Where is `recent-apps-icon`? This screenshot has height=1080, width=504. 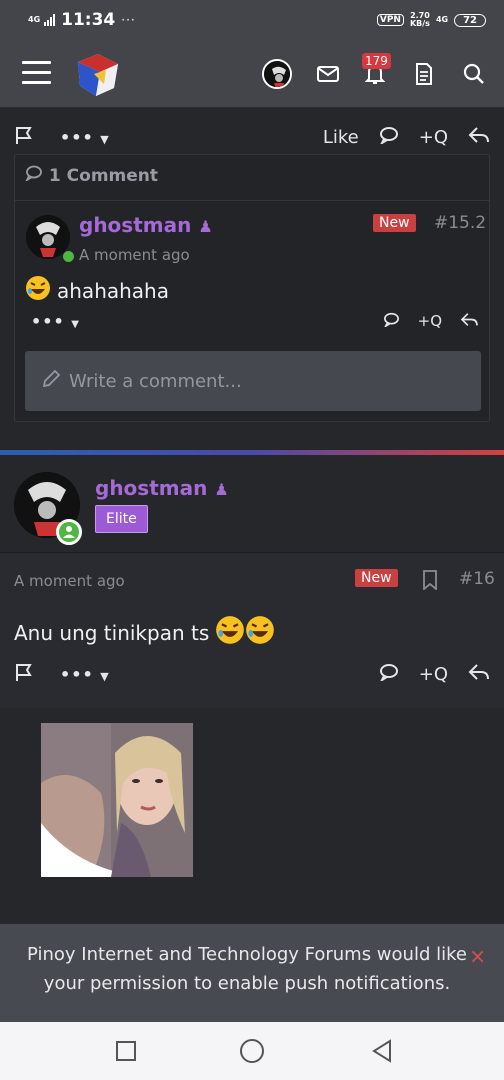
recent-apps-icon is located at coordinates (126, 1051).